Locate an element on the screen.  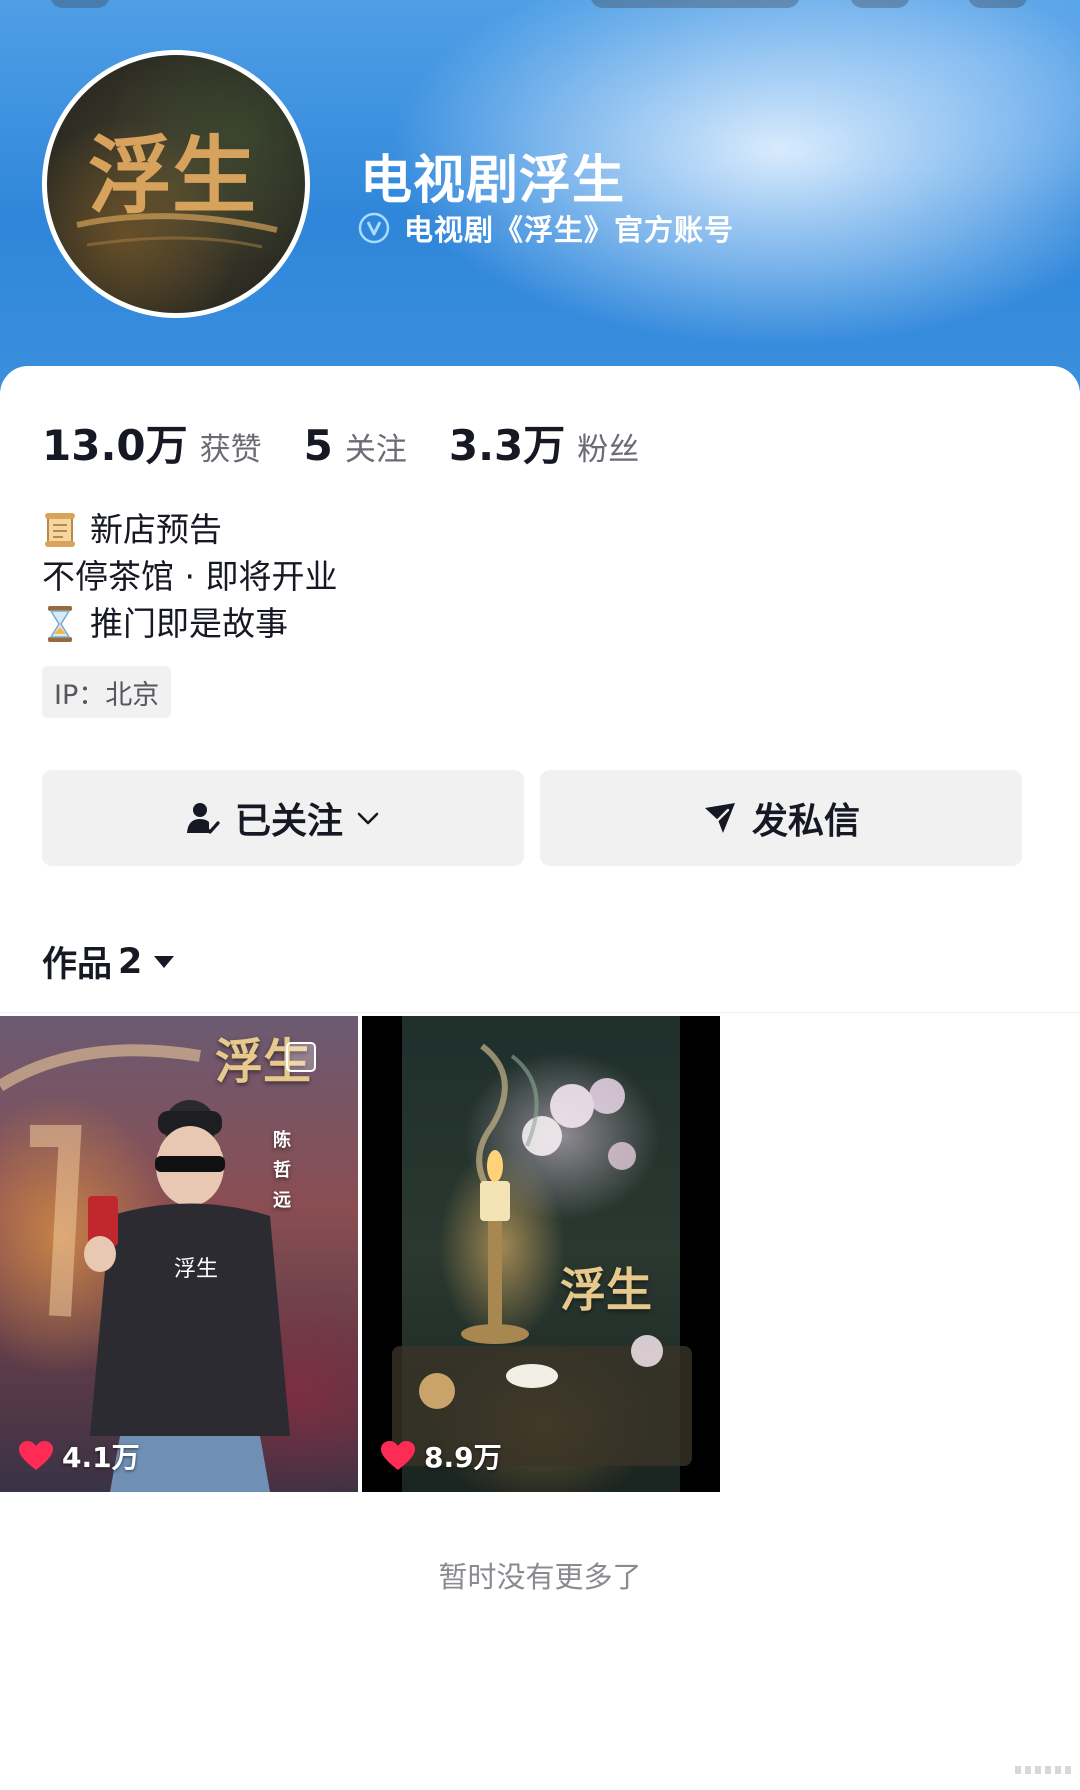
video-thumbnail: 浮生 浮生 陈哲远 4.1万 is located at coordinates (179, 1254).